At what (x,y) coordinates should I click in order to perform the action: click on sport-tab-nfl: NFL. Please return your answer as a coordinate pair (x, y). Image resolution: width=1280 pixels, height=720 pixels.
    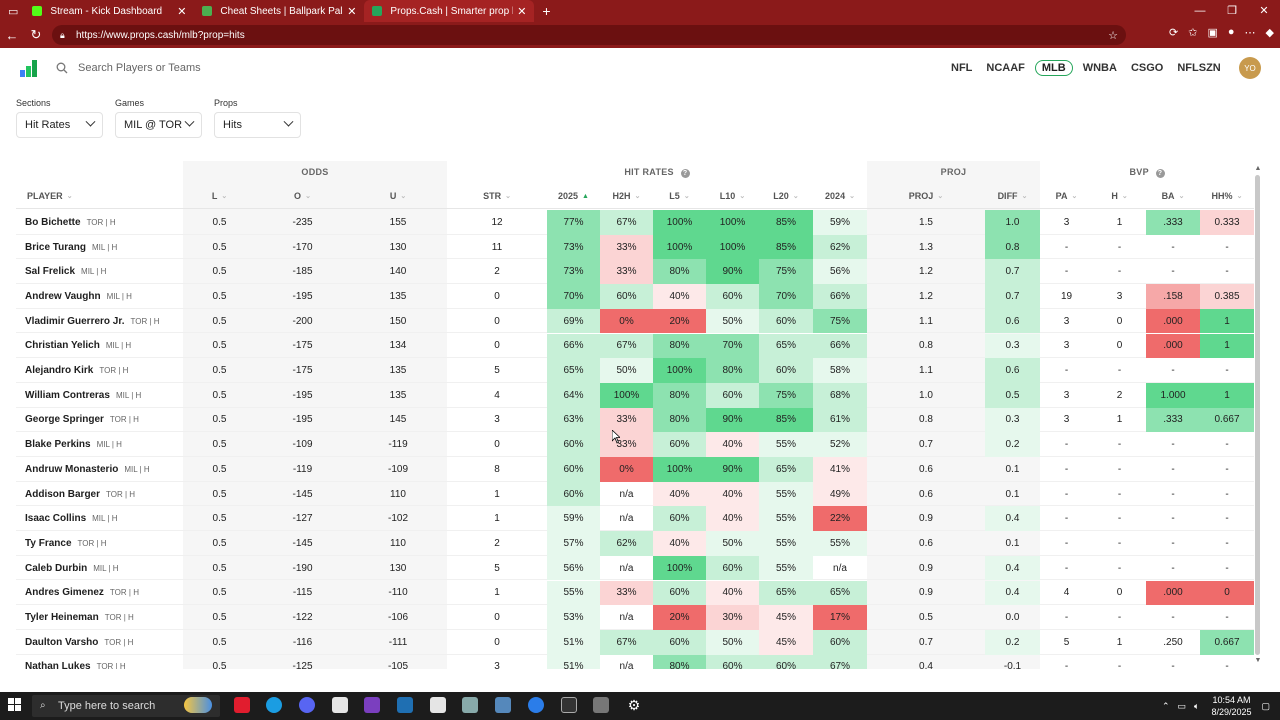
    Looking at the image, I should click on (961, 68).